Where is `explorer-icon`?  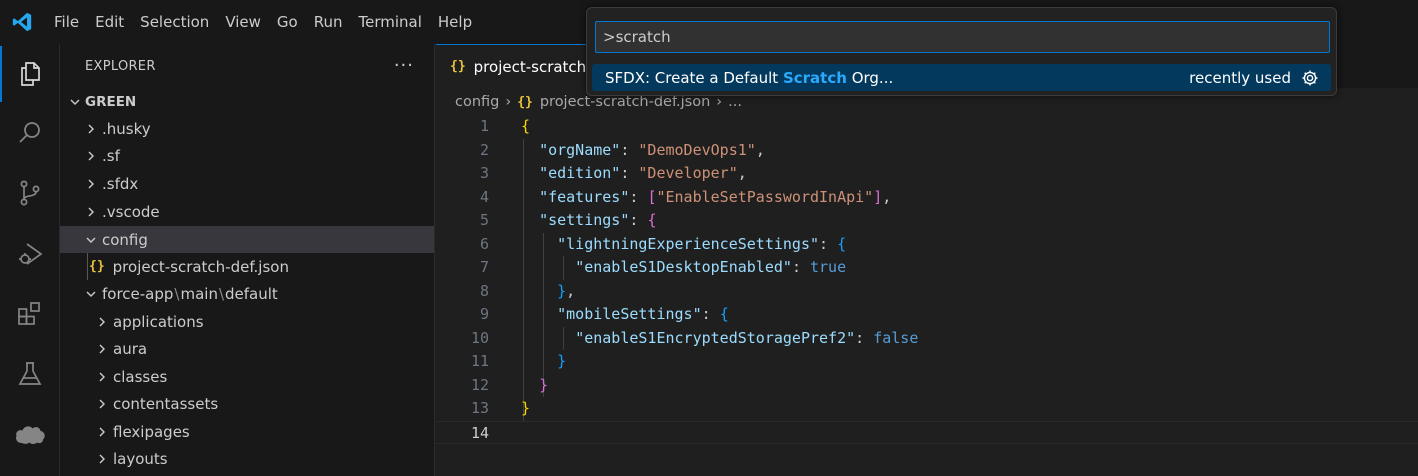 explorer-icon is located at coordinates (30, 74).